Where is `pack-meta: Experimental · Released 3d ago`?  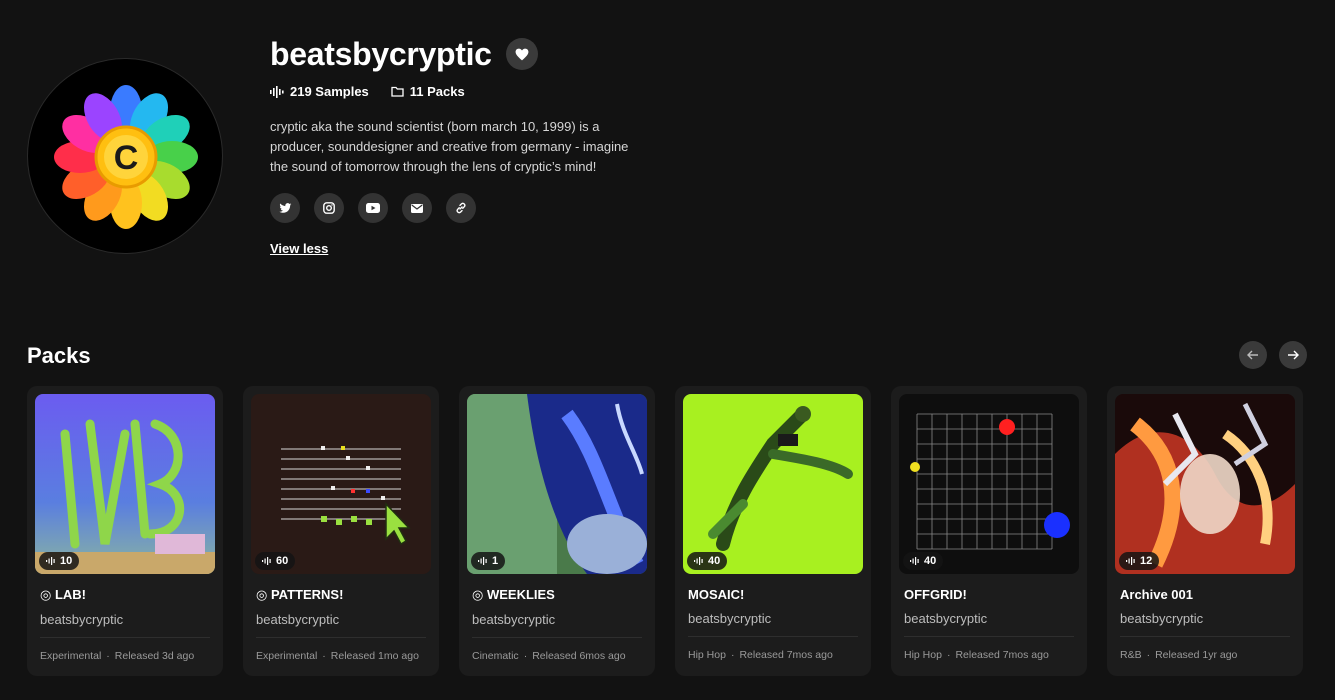 pack-meta: Experimental · Released 3d ago is located at coordinates (125, 656).